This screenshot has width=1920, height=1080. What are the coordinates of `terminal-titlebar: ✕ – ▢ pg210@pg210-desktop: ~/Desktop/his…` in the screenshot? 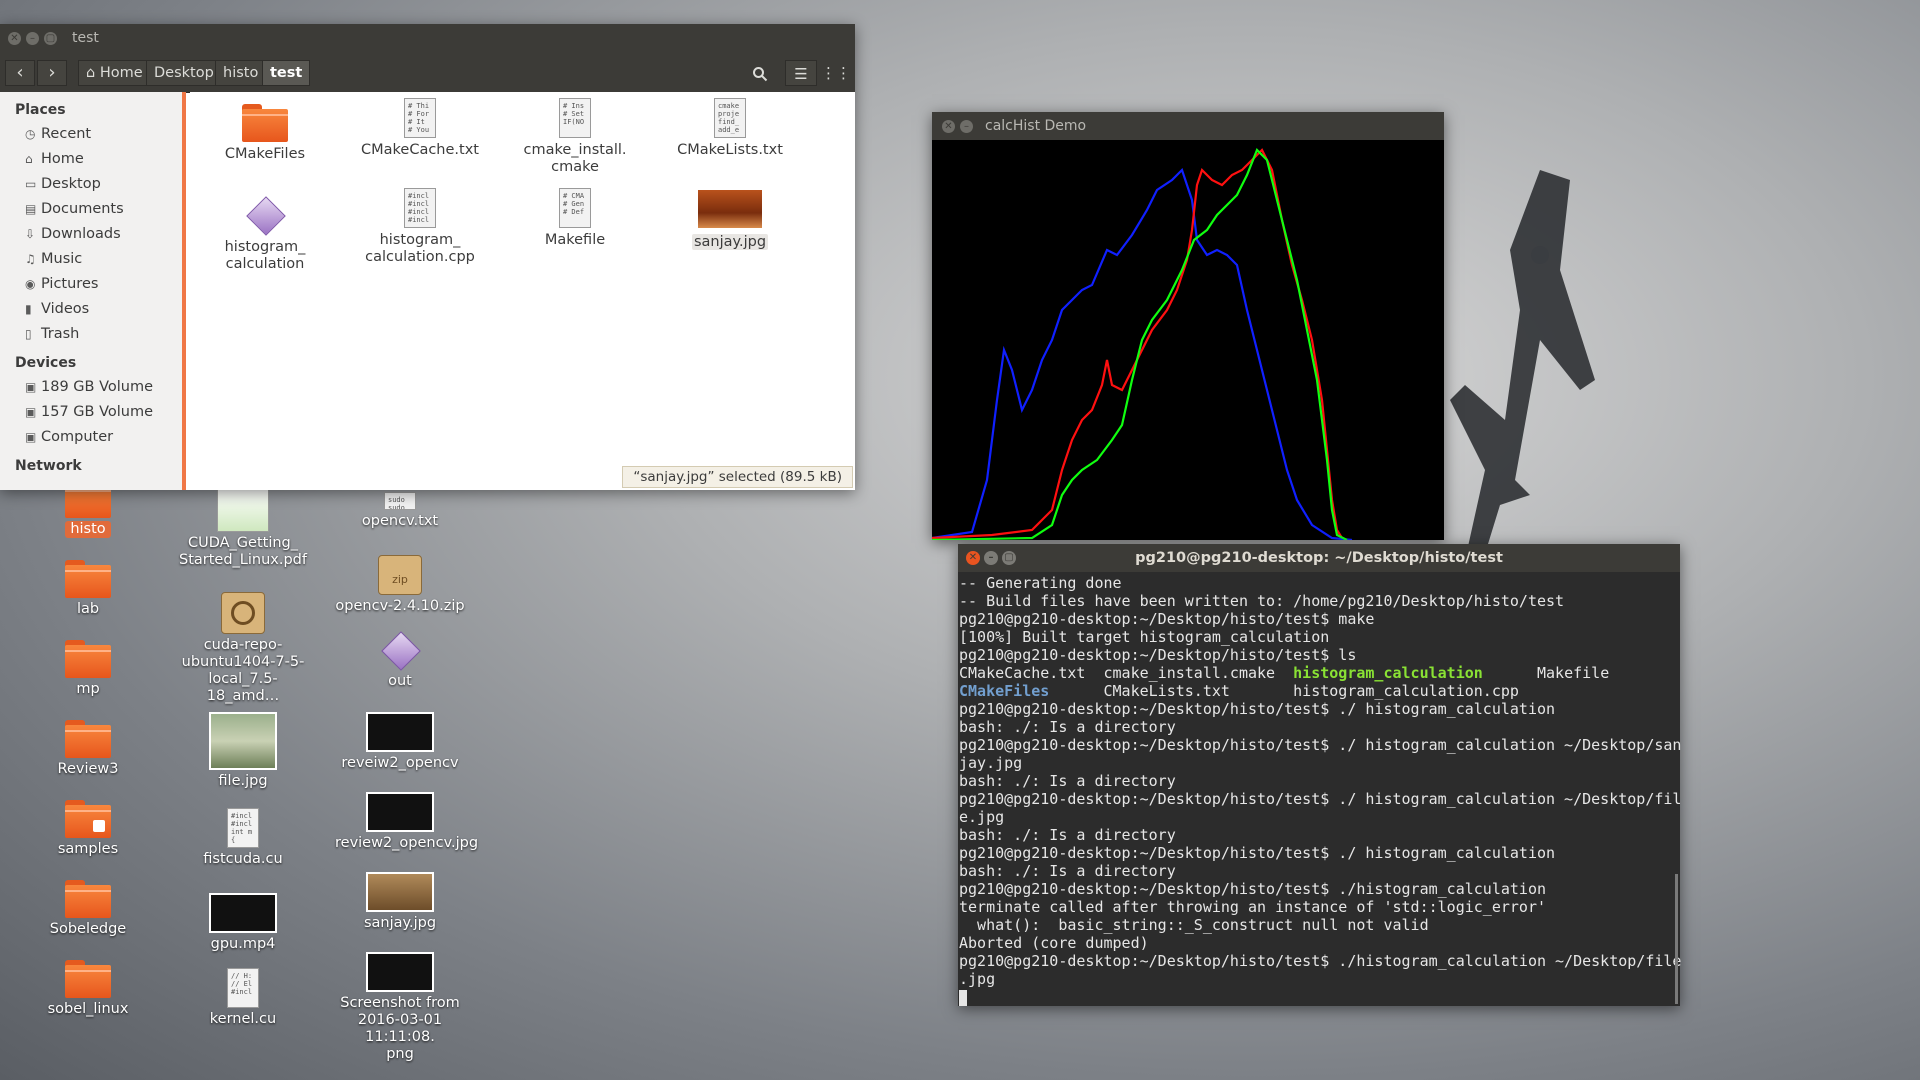 It's located at (1319, 558).